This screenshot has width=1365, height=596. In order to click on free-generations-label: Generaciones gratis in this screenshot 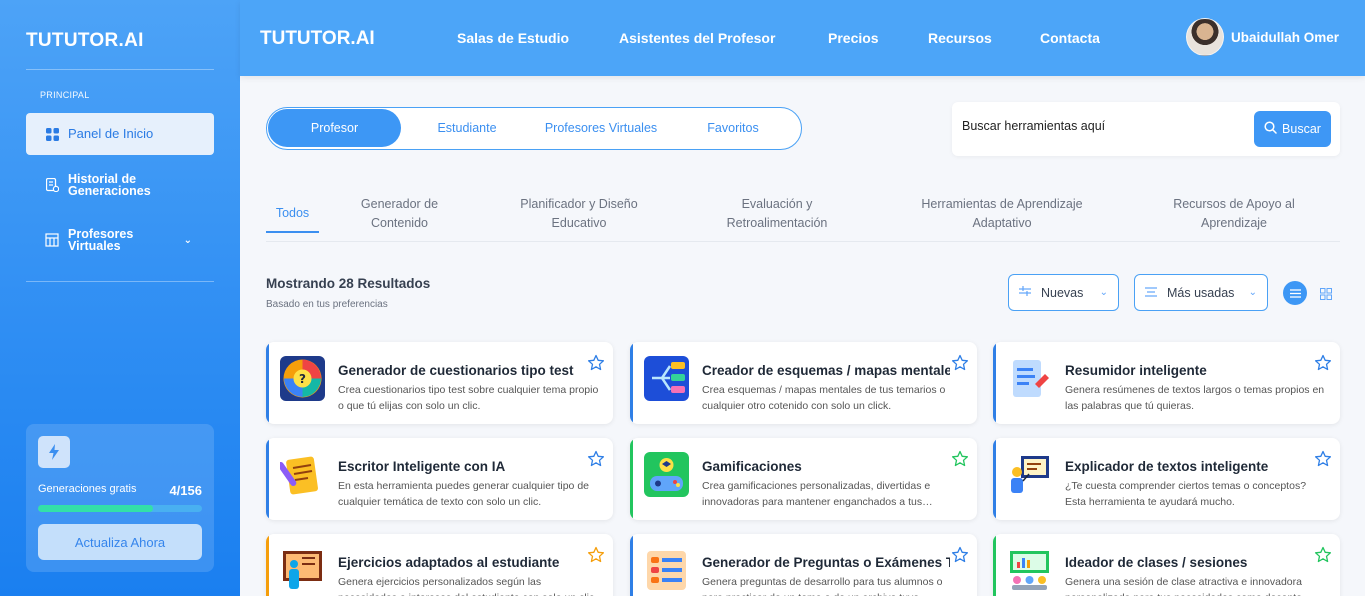, I will do `click(87, 489)`.